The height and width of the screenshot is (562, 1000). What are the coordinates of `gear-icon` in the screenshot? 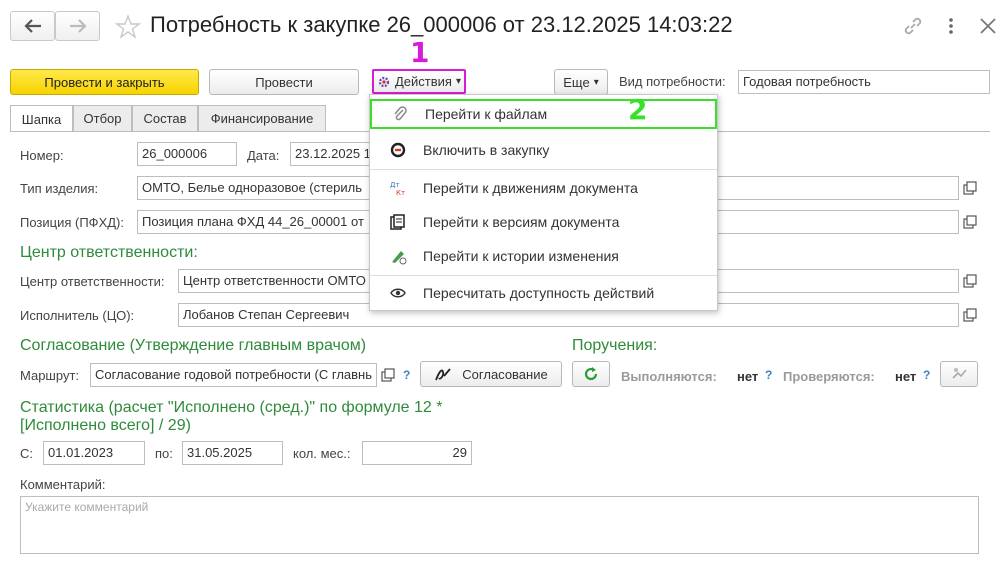 It's located at (384, 81).